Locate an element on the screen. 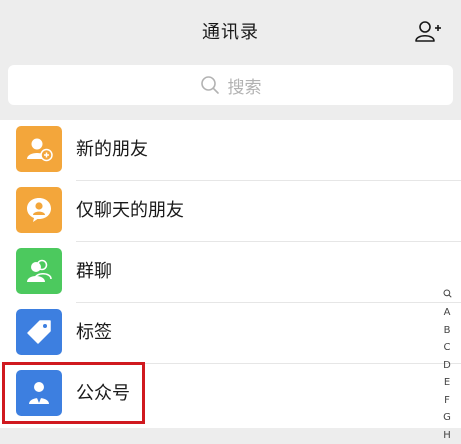  page-title: 通讯录 is located at coordinates (230, 31).